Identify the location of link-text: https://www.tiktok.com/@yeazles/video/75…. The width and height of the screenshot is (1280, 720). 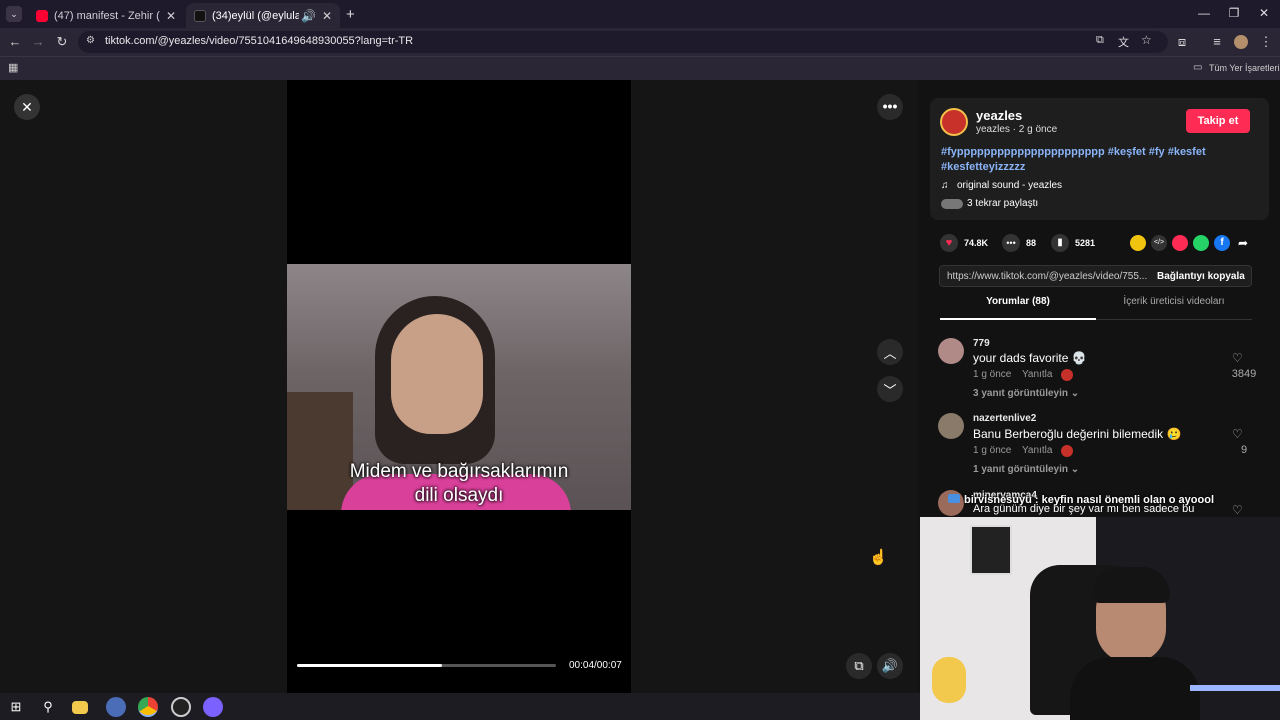
(1047, 276).